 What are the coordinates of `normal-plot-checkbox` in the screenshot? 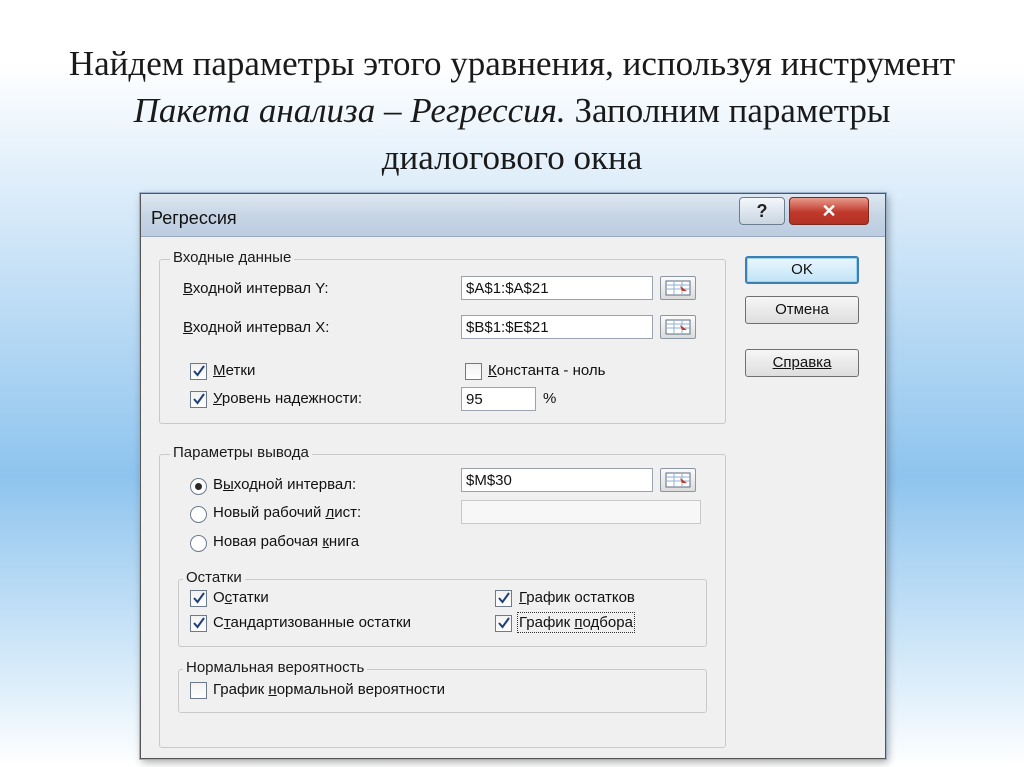 It's located at (198, 690).